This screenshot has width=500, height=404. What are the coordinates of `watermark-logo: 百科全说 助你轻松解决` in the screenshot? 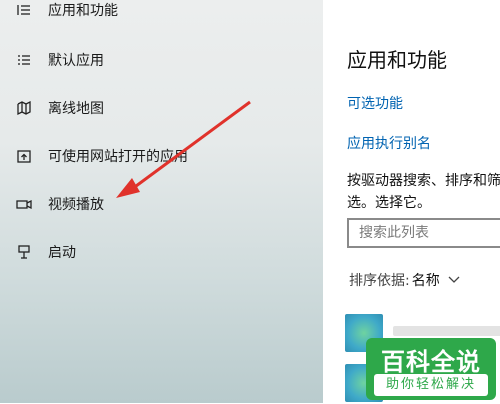 It's located at (431, 369).